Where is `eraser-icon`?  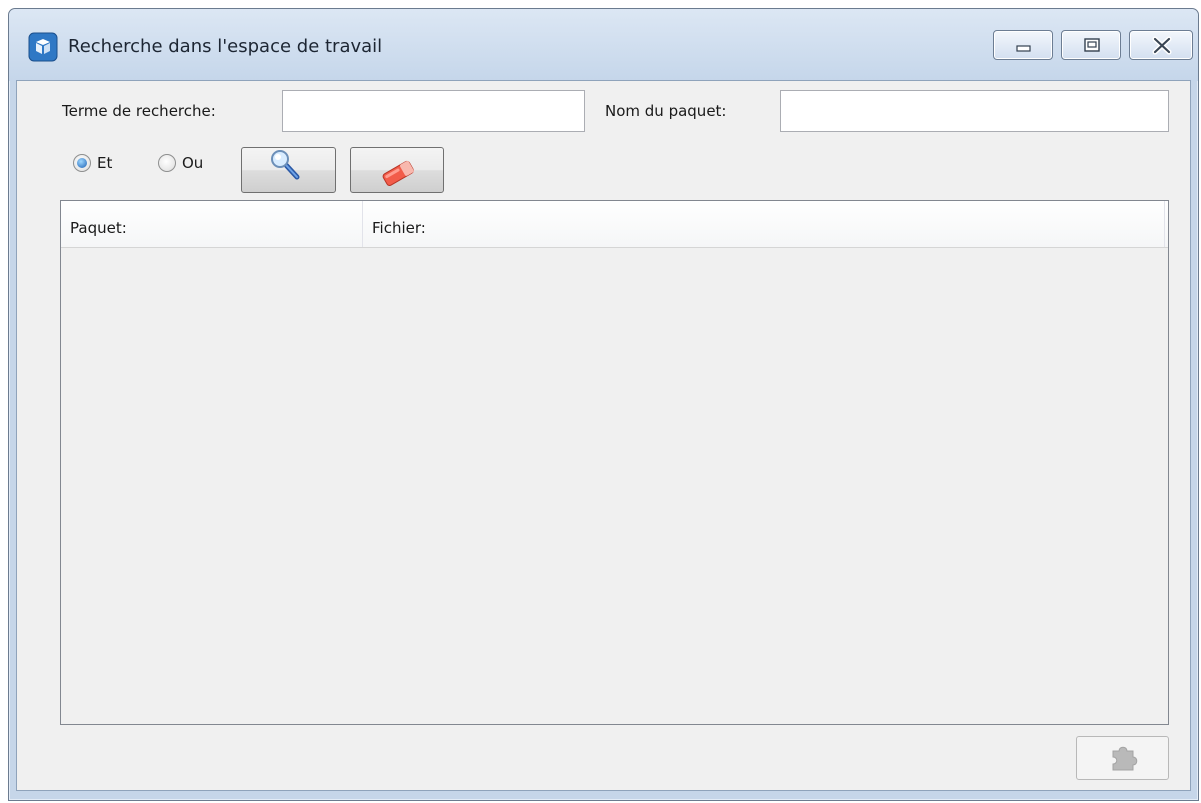
eraser-icon is located at coordinates (398, 173).